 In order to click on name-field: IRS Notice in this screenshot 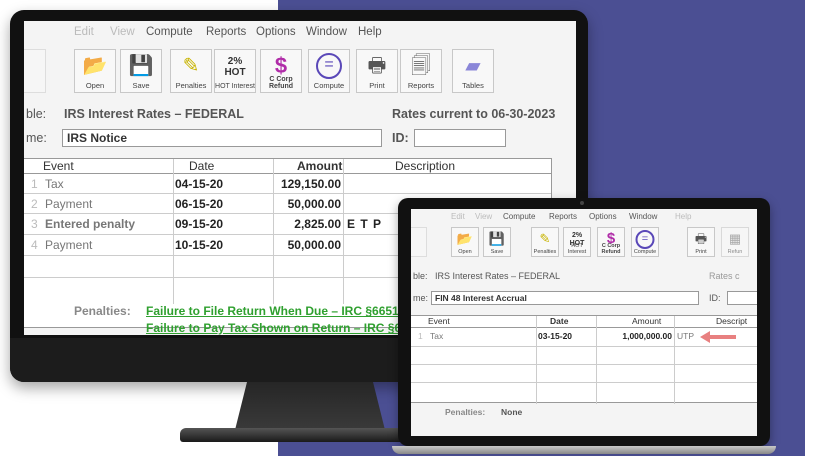, I will do `click(222, 138)`.